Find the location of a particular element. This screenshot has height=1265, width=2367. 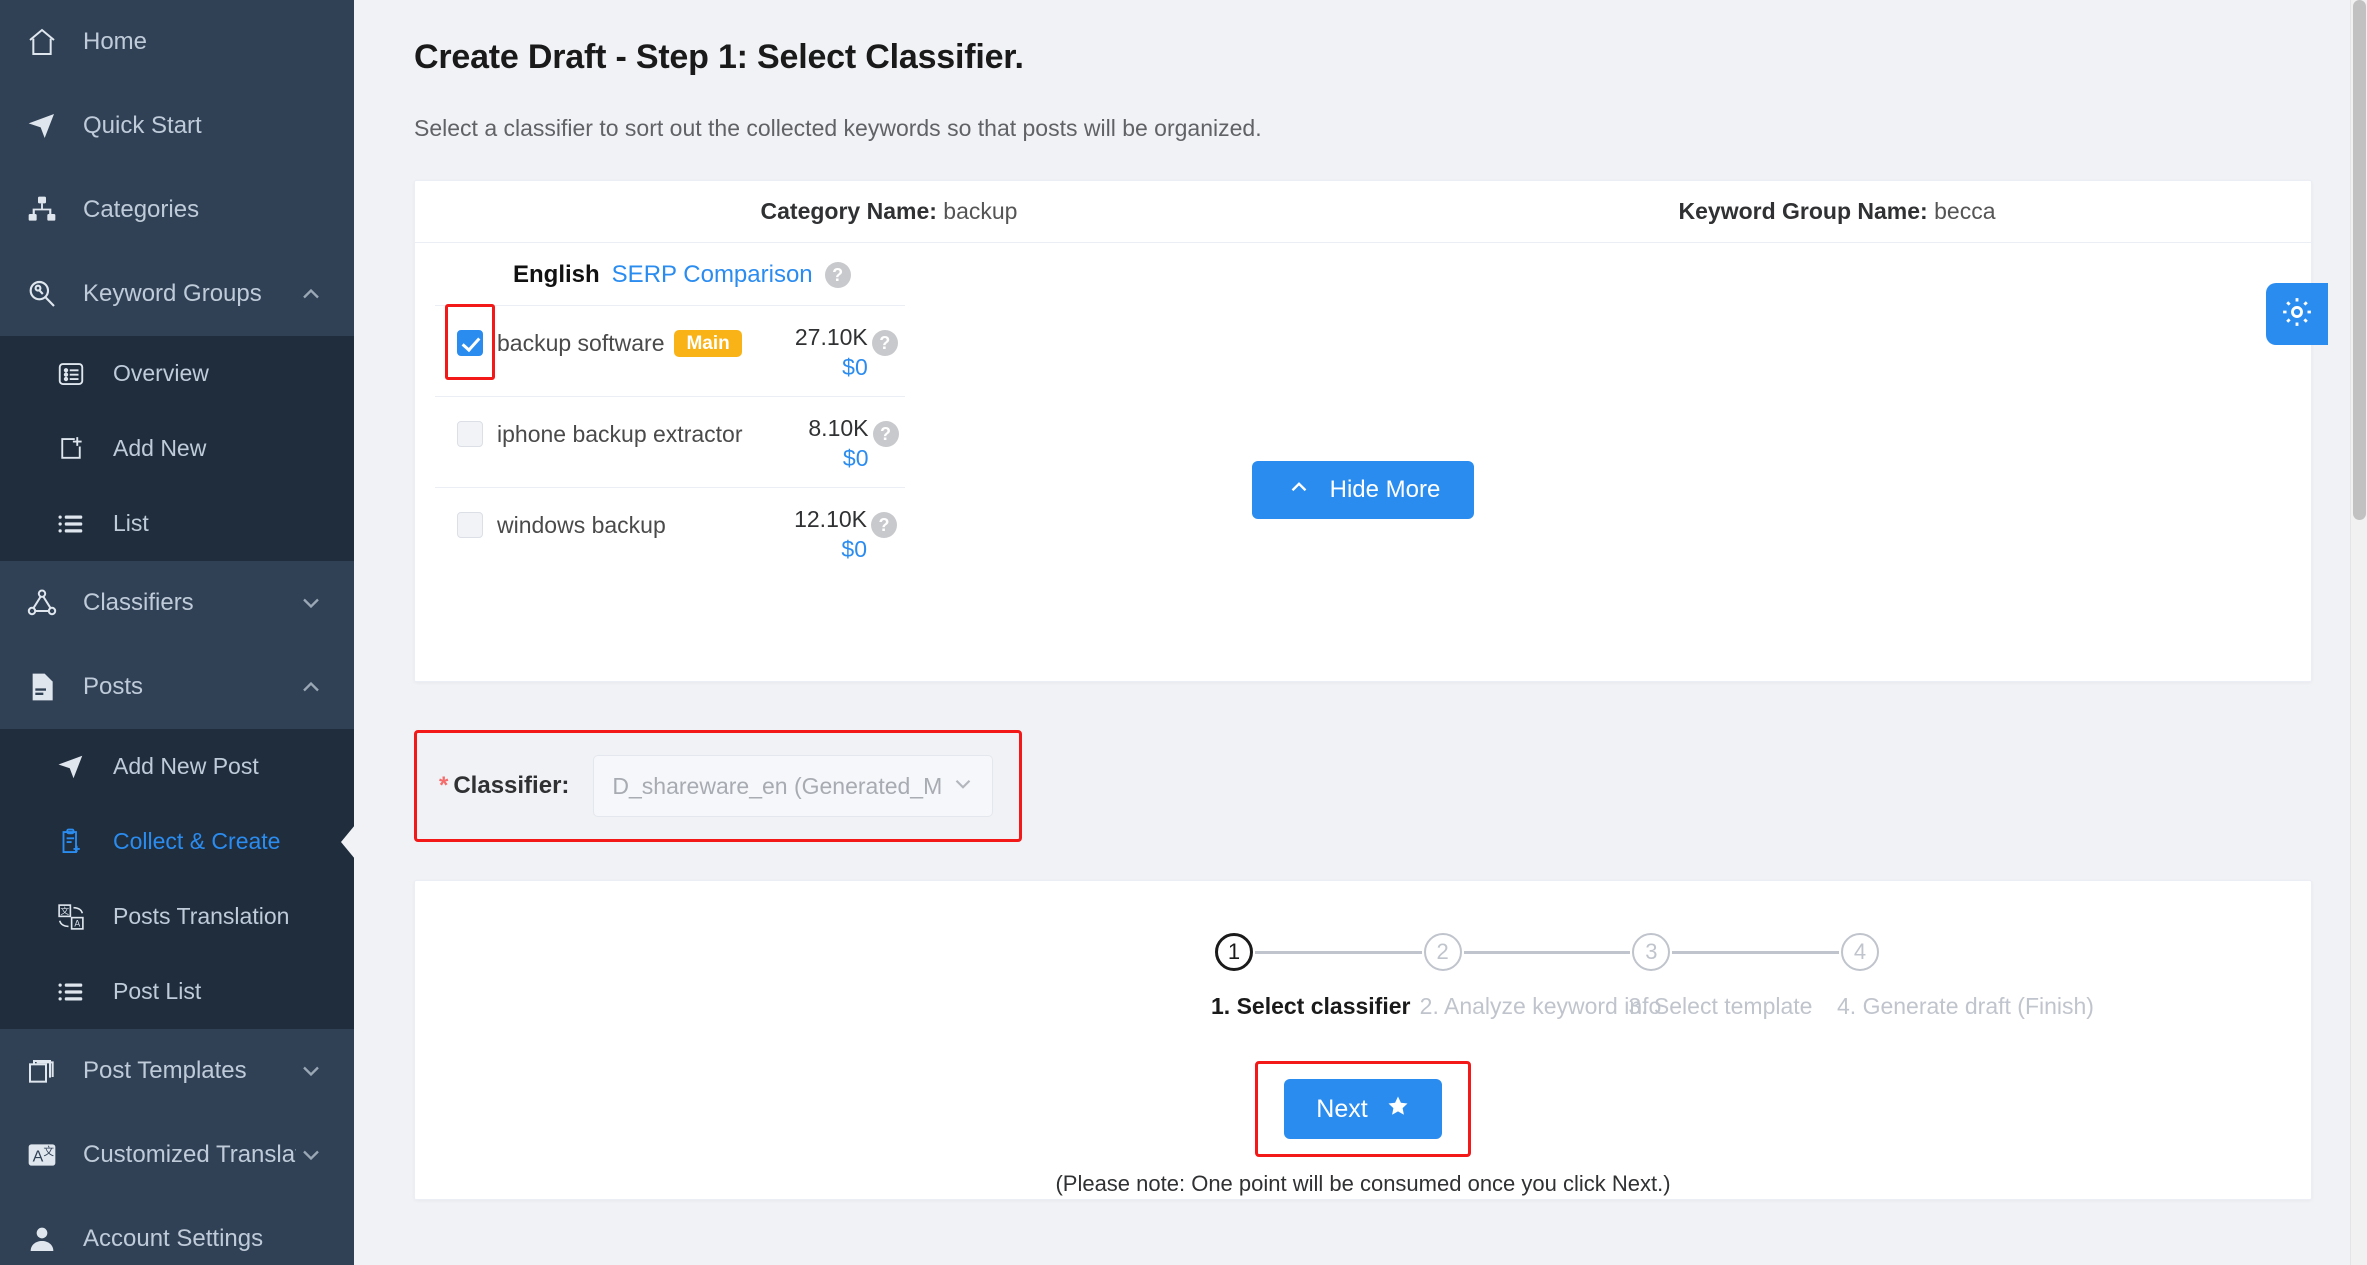

submenu-keyword-groups: Overview Add New List is located at coordinates (177, 448).